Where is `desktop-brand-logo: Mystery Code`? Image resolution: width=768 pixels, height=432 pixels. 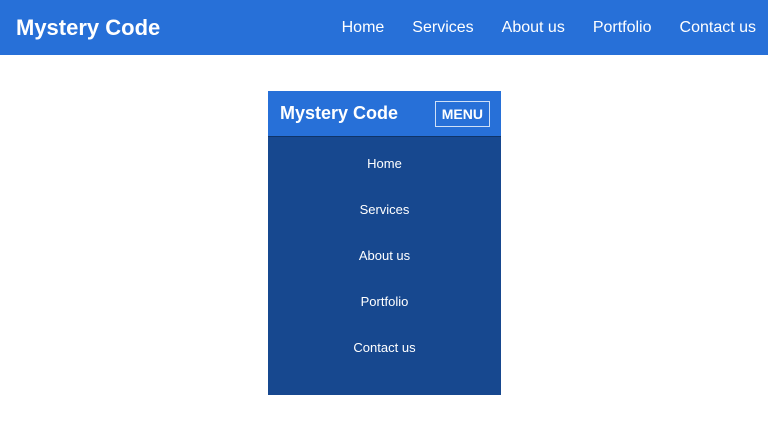
desktop-brand-logo: Mystery Code is located at coordinates (88, 27).